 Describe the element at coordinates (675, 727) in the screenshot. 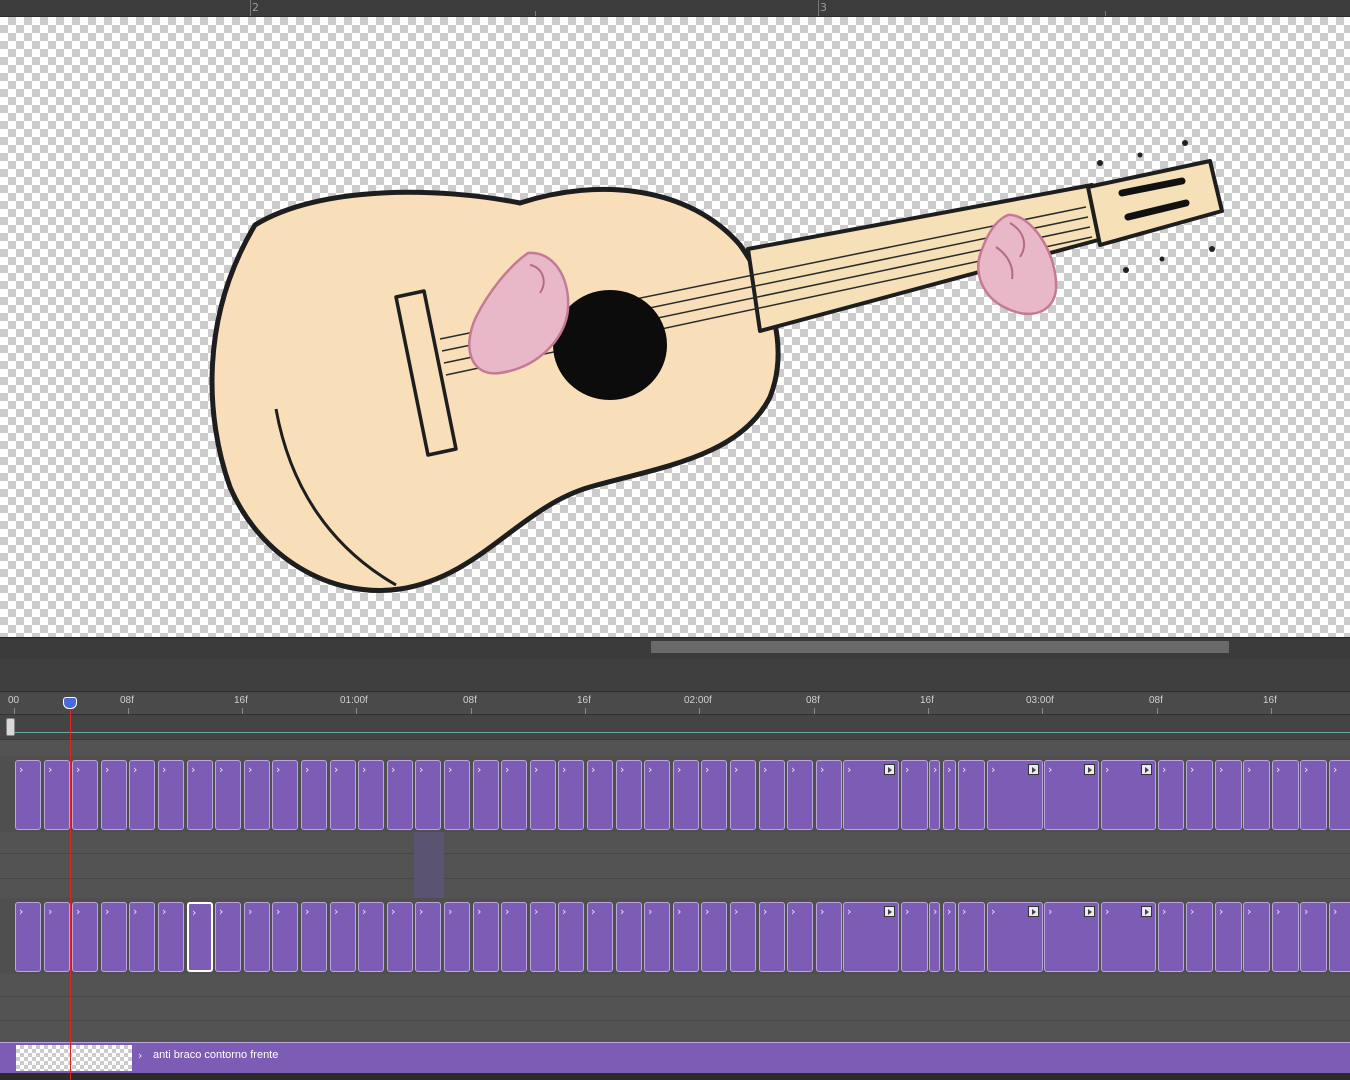

I see `work-area-bar` at that location.